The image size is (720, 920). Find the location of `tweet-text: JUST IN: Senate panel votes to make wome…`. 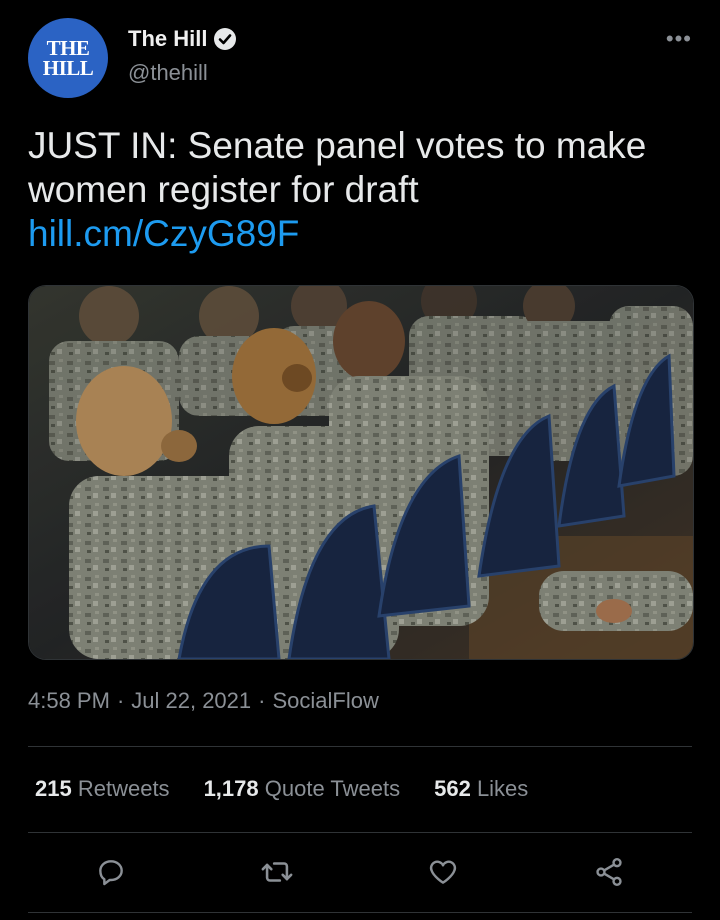

tweet-text: JUST IN: Senate panel votes to make wome… is located at coordinates (337, 167).